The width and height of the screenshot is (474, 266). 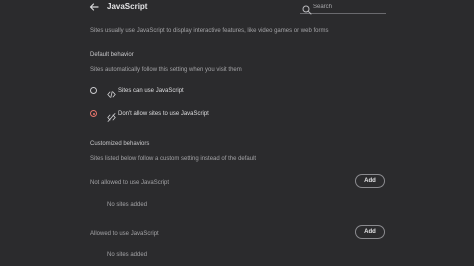 I want to click on radio-allow-javascript, so click(x=93, y=90).